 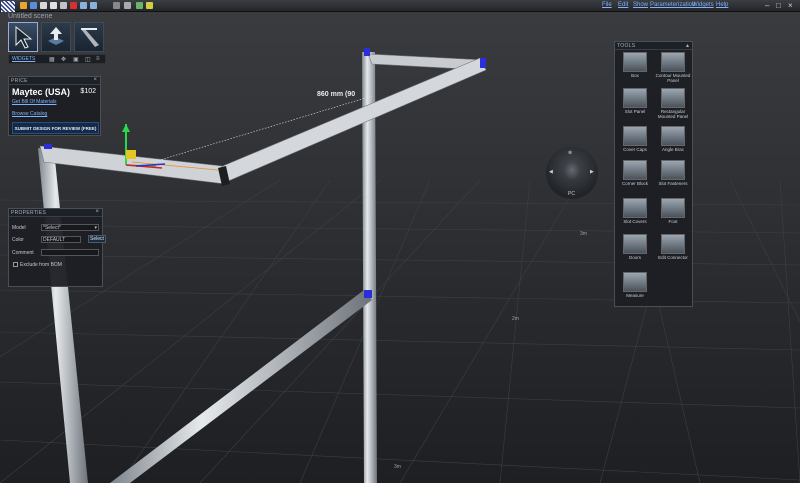 I want to click on move-widget-icon: ✥, so click(x=63, y=59).